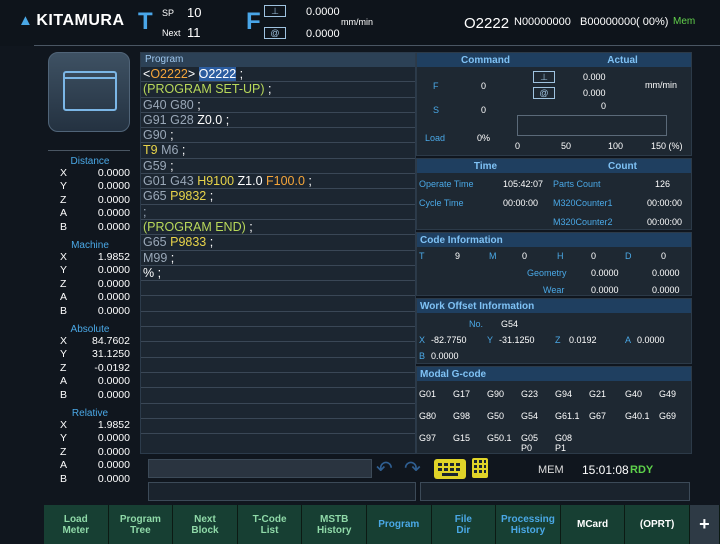 Image resolution: width=720 pixels, height=544 pixels. I want to click on softkey-mstb-history: MSTB History, so click(334, 524).